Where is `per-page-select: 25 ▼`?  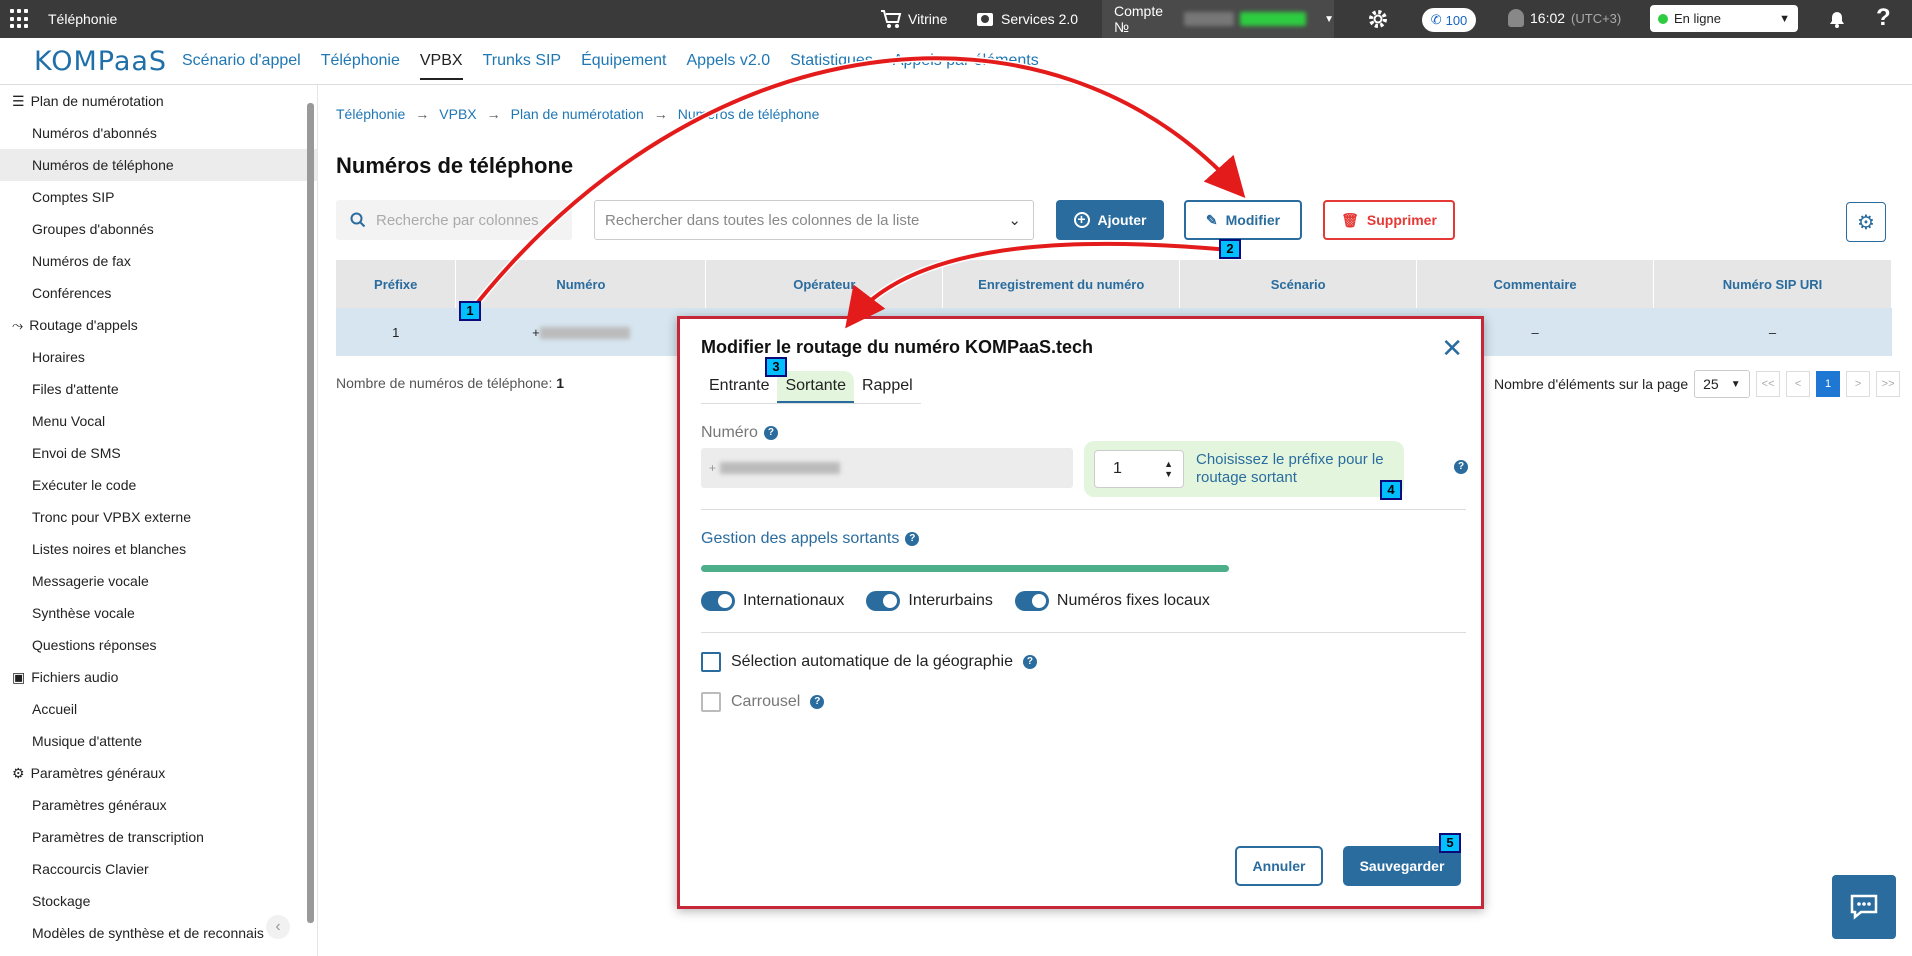 per-page-select: 25 ▼ is located at coordinates (1722, 384).